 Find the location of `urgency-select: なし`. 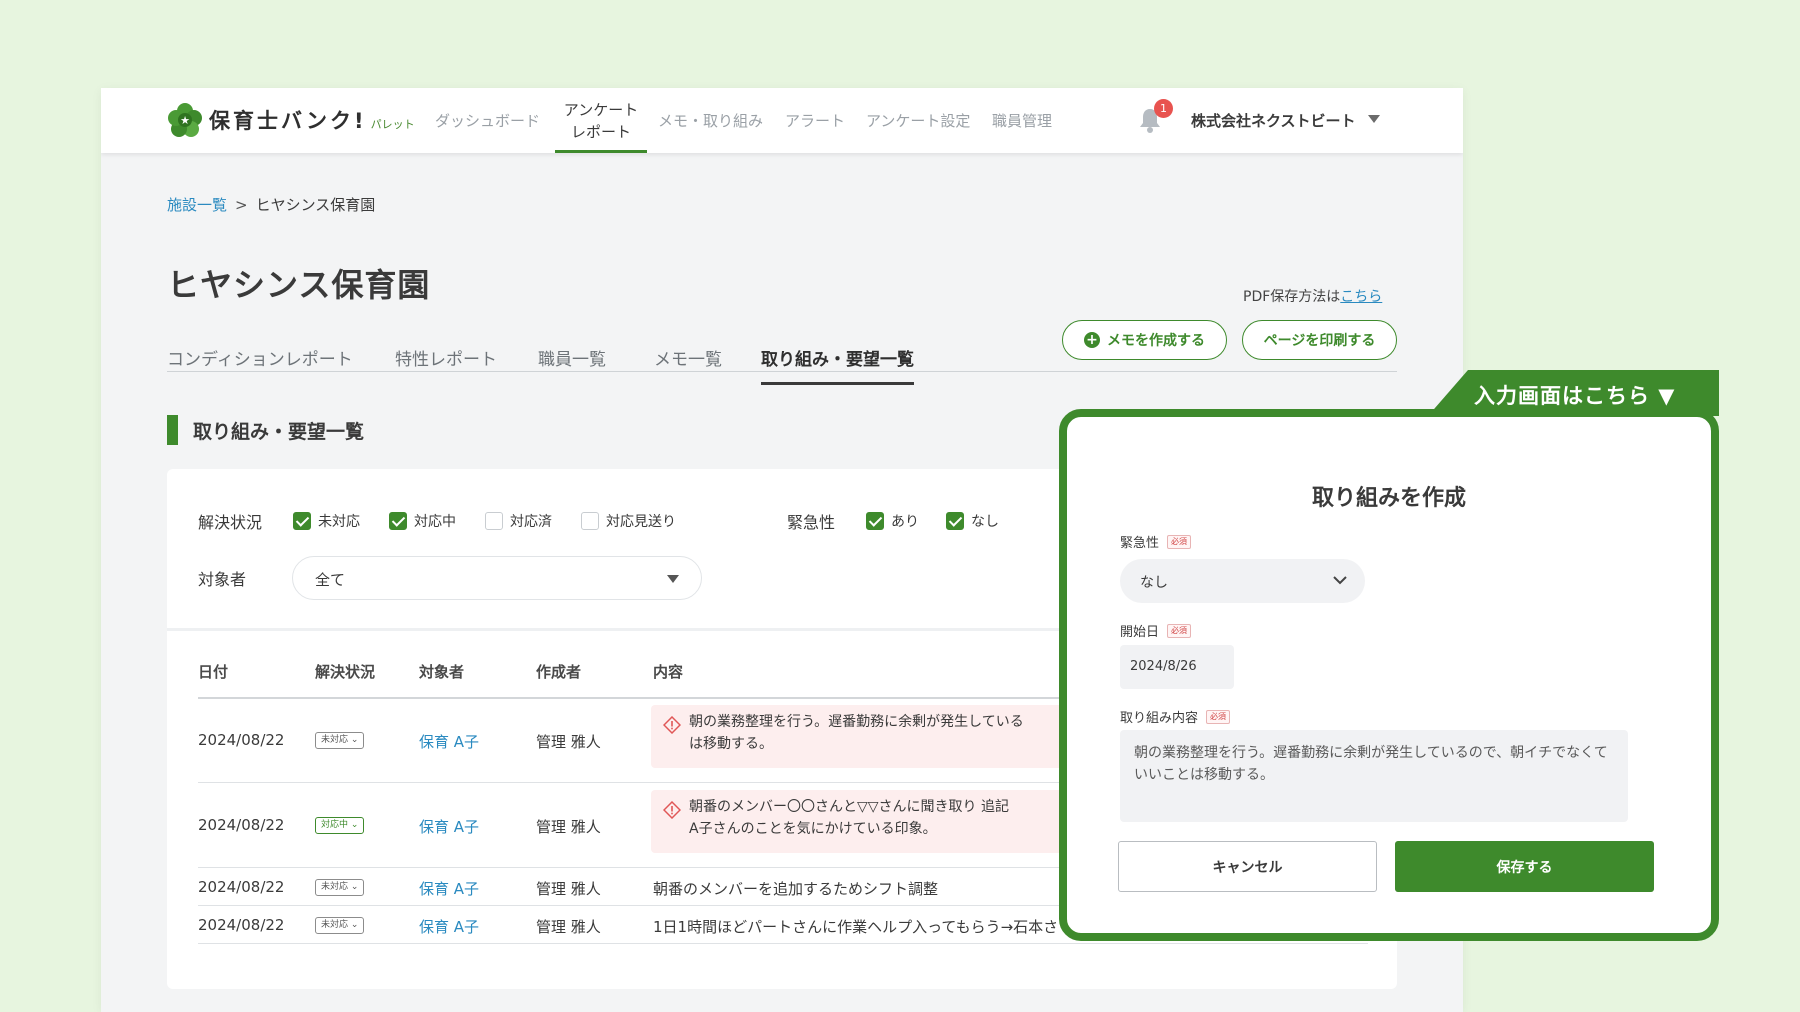

urgency-select: なし is located at coordinates (1242, 581).